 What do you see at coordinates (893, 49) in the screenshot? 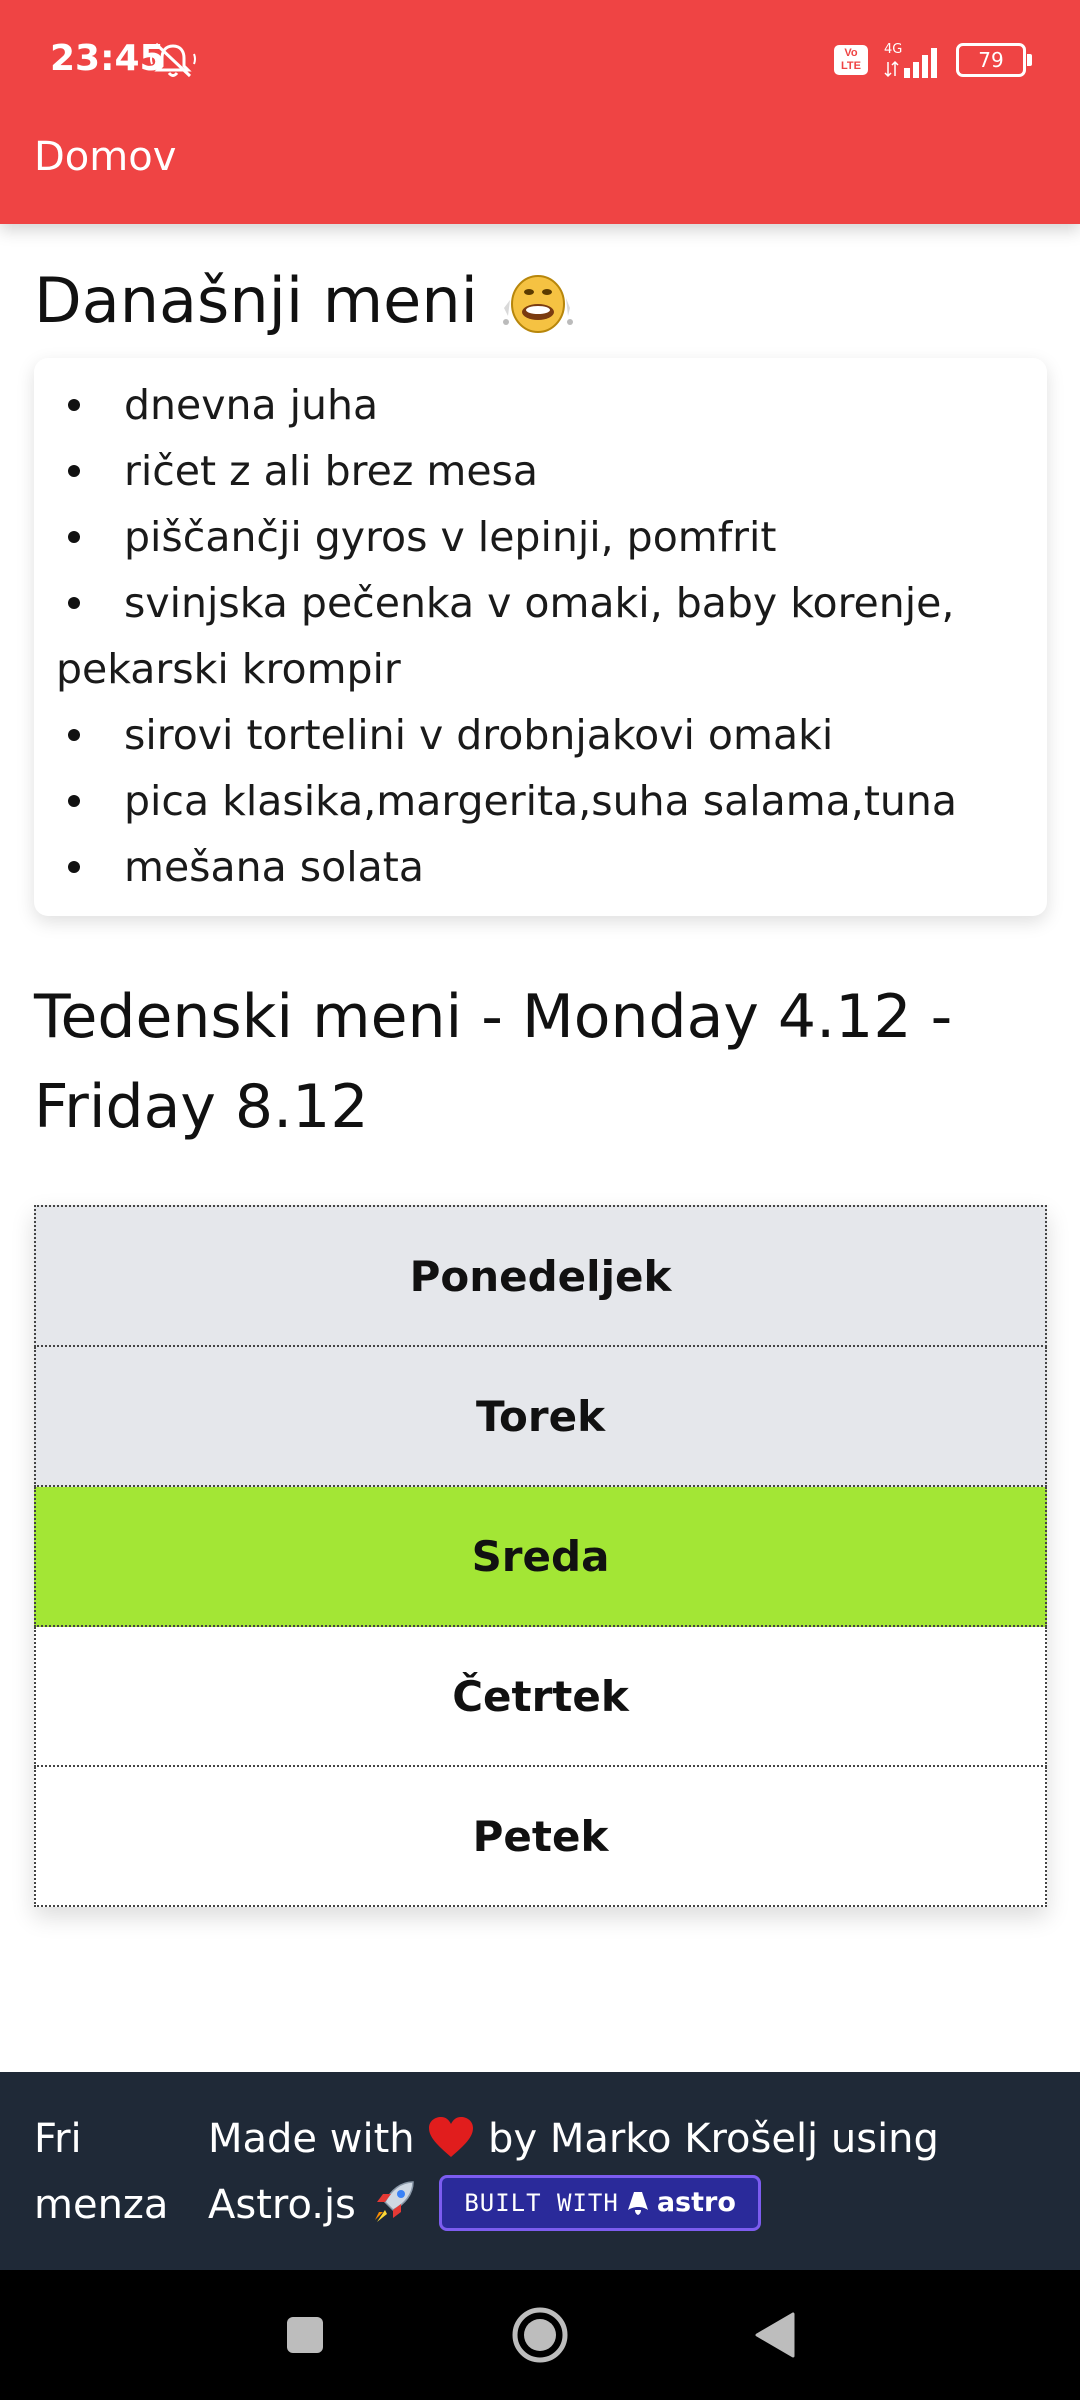
I see `network-type: 4G` at bounding box center [893, 49].